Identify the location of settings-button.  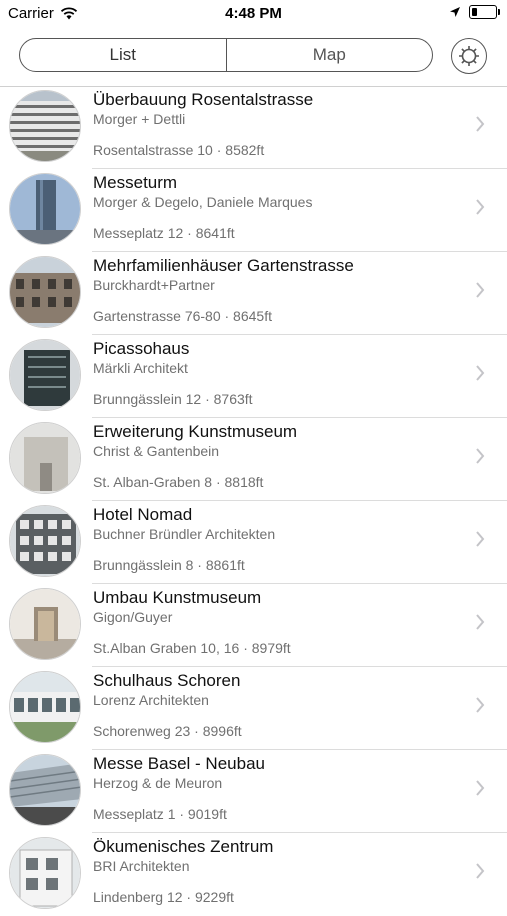
(469, 56).